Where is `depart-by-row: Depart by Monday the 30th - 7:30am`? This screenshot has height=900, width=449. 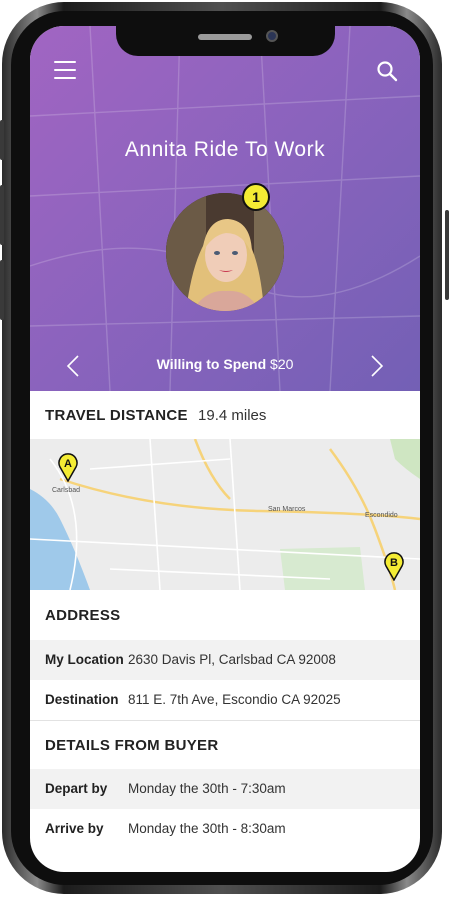 depart-by-row: Depart by Monday the 30th - 7:30am is located at coordinates (225, 789).